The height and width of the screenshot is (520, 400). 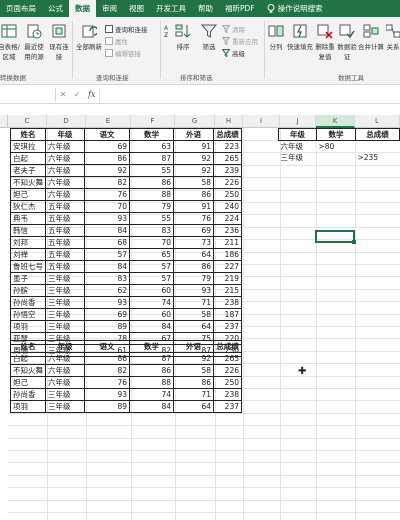 What do you see at coordinates (28, 290) in the screenshot?
I see `table-cell: 孙膑` at bounding box center [28, 290].